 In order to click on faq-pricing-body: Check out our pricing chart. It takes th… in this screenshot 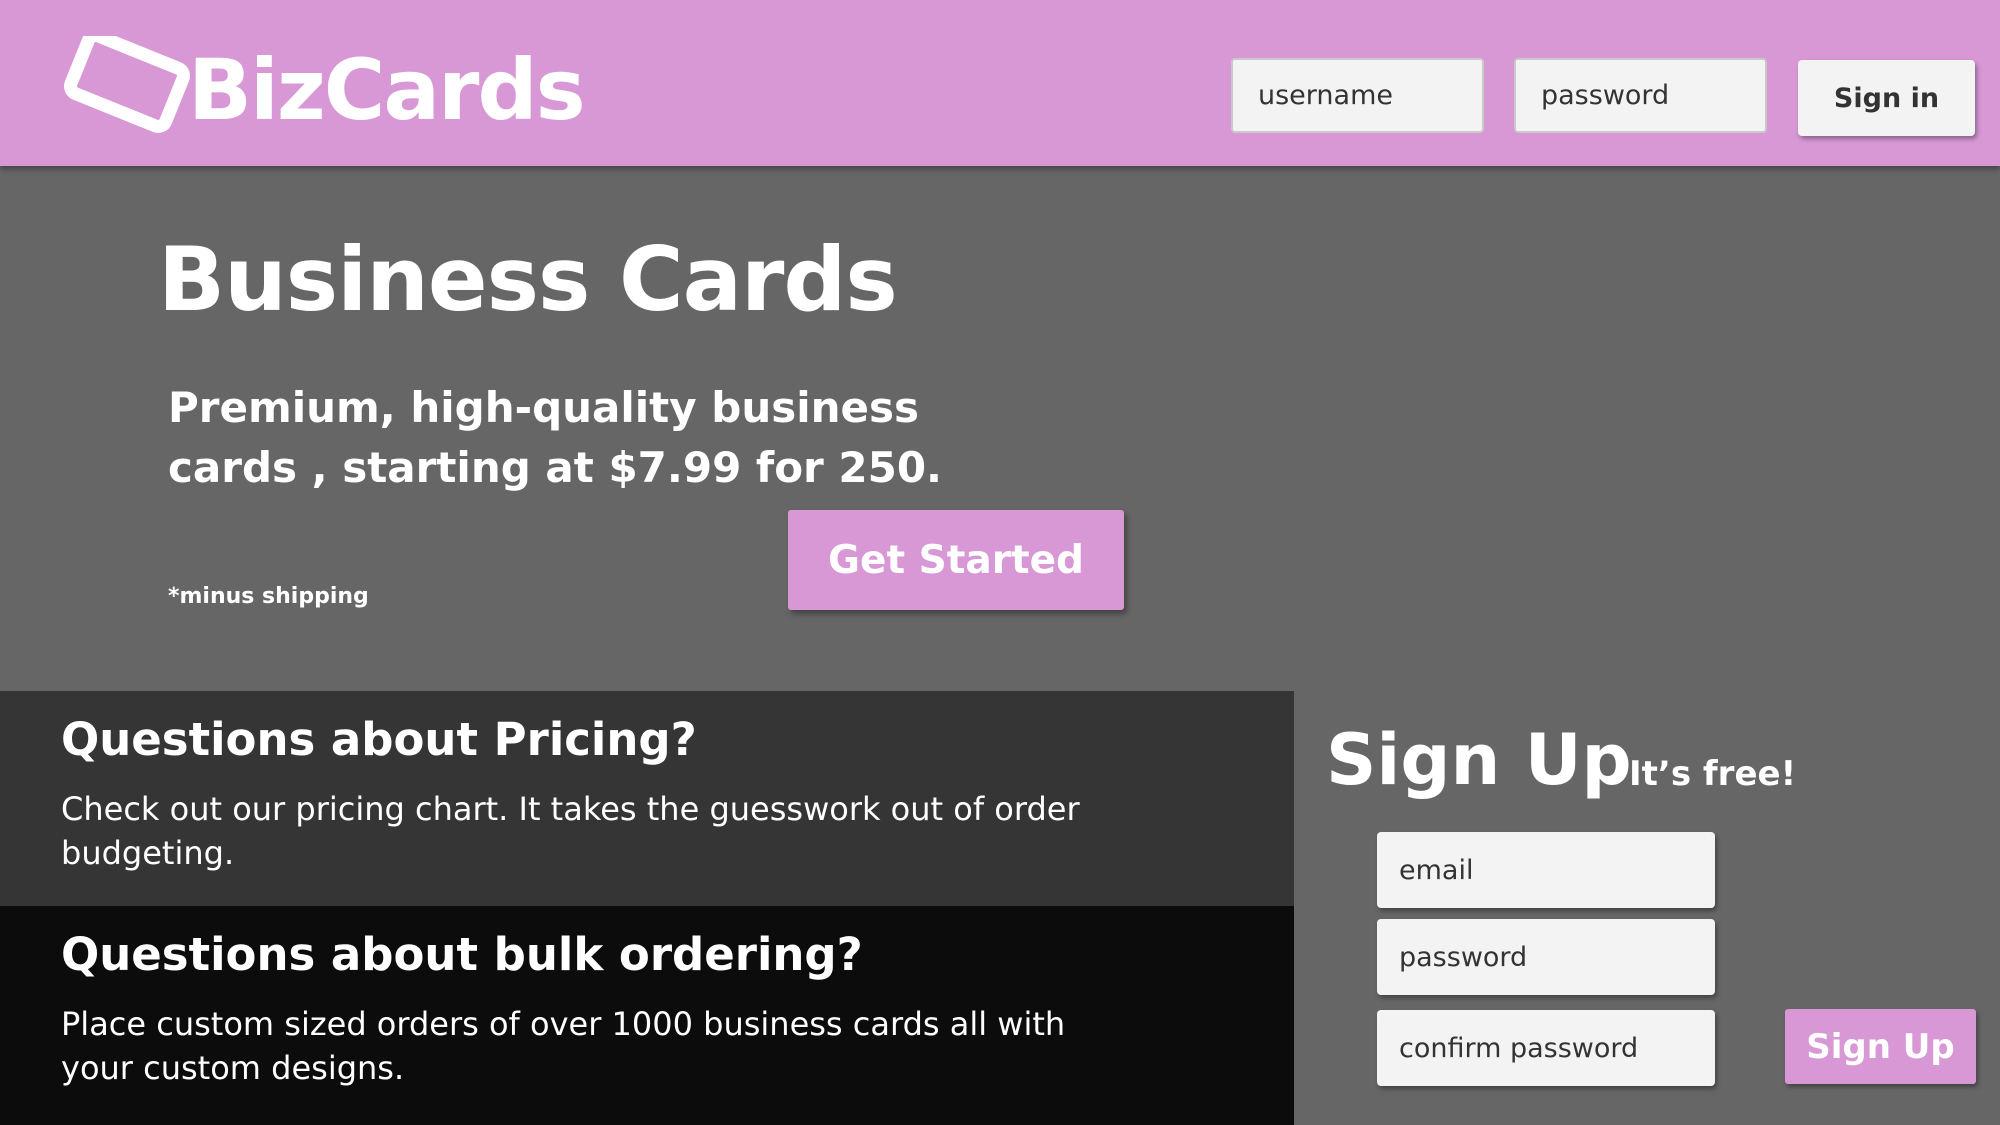, I will do `click(570, 831)`.